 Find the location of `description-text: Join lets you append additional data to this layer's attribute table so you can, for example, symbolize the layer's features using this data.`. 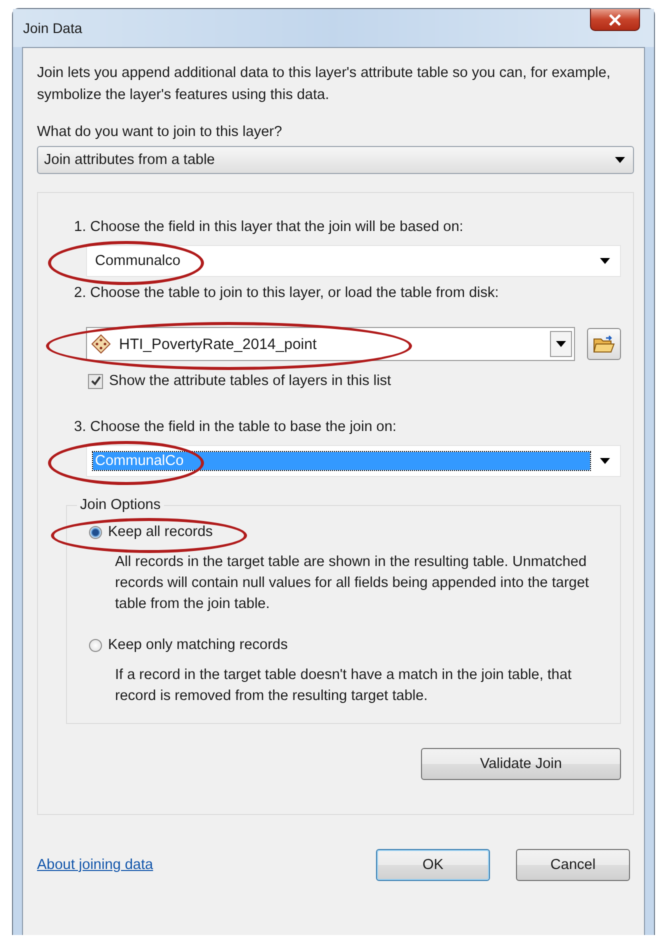

description-text: Join lets you append additional data to this layer's attribute table so you can, for example, symbolize the layer's features using this data. is located at coordinates (324, 84).